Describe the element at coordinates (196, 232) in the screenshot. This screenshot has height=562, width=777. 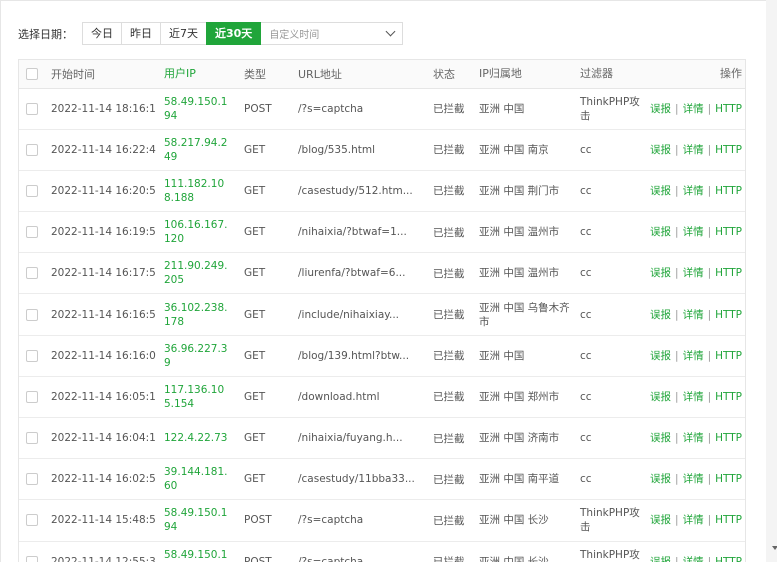
I see `user-ip-link: 106.16.167.120` at that location.